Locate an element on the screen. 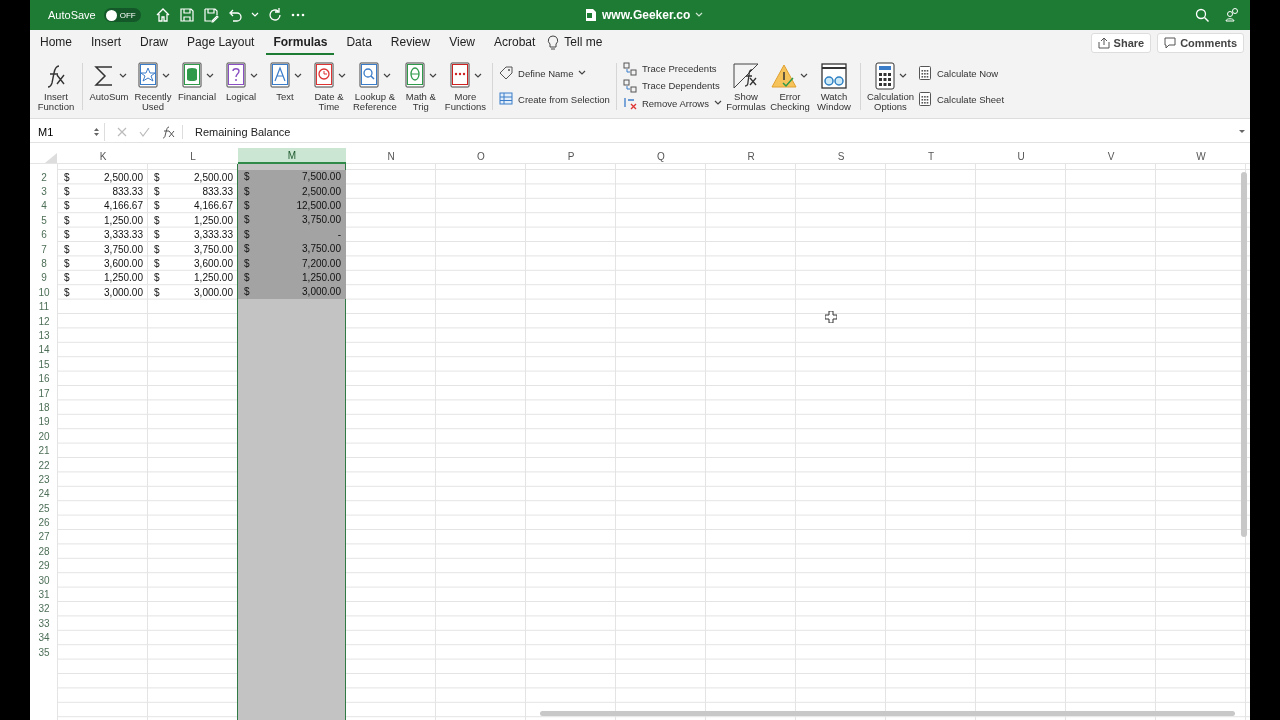  tell-me-search: Tell me is located at coordinates (583, 43).